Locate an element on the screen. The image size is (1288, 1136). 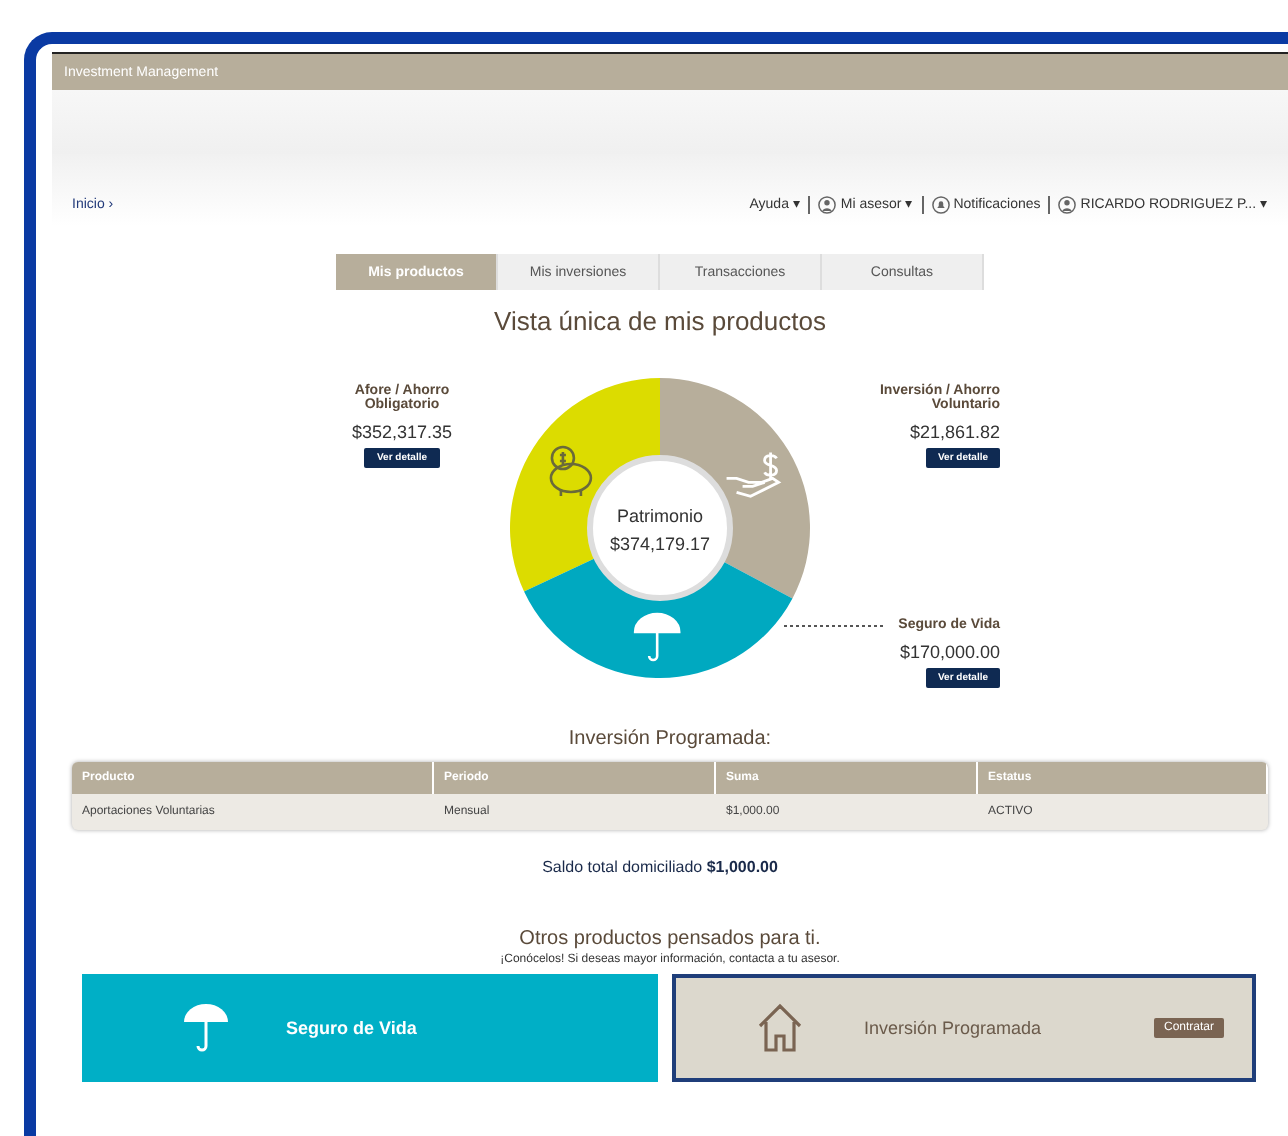
piggy-bank-icon is located at coordinates (571, 471).